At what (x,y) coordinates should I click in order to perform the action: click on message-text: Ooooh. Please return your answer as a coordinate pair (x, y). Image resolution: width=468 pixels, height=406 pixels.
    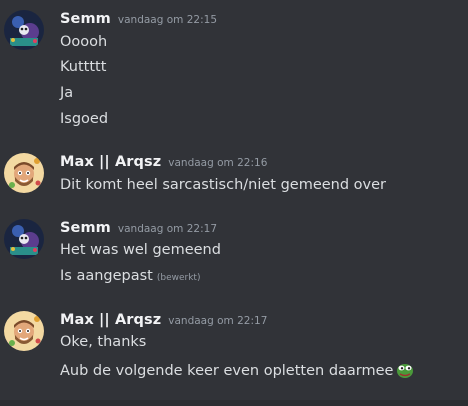
    Looking at the image, I should click on (84, 42).